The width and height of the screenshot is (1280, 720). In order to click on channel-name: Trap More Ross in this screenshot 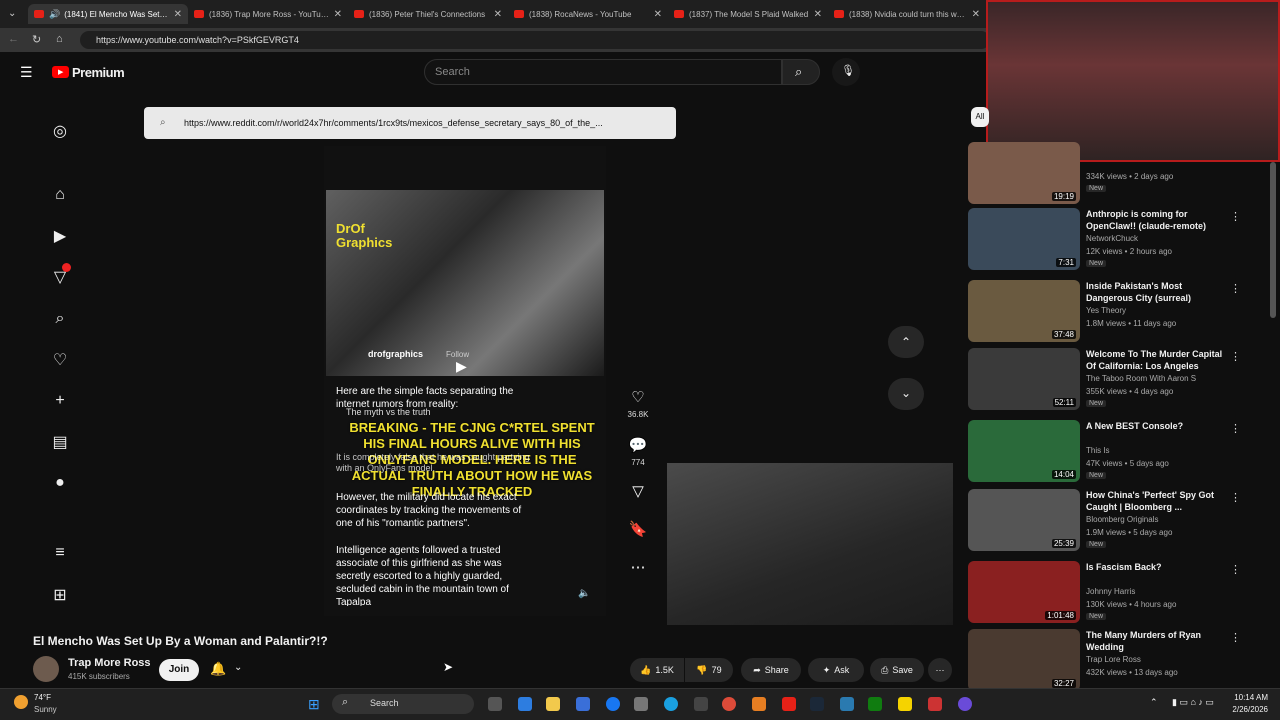, I will do `click(109, 663)`.